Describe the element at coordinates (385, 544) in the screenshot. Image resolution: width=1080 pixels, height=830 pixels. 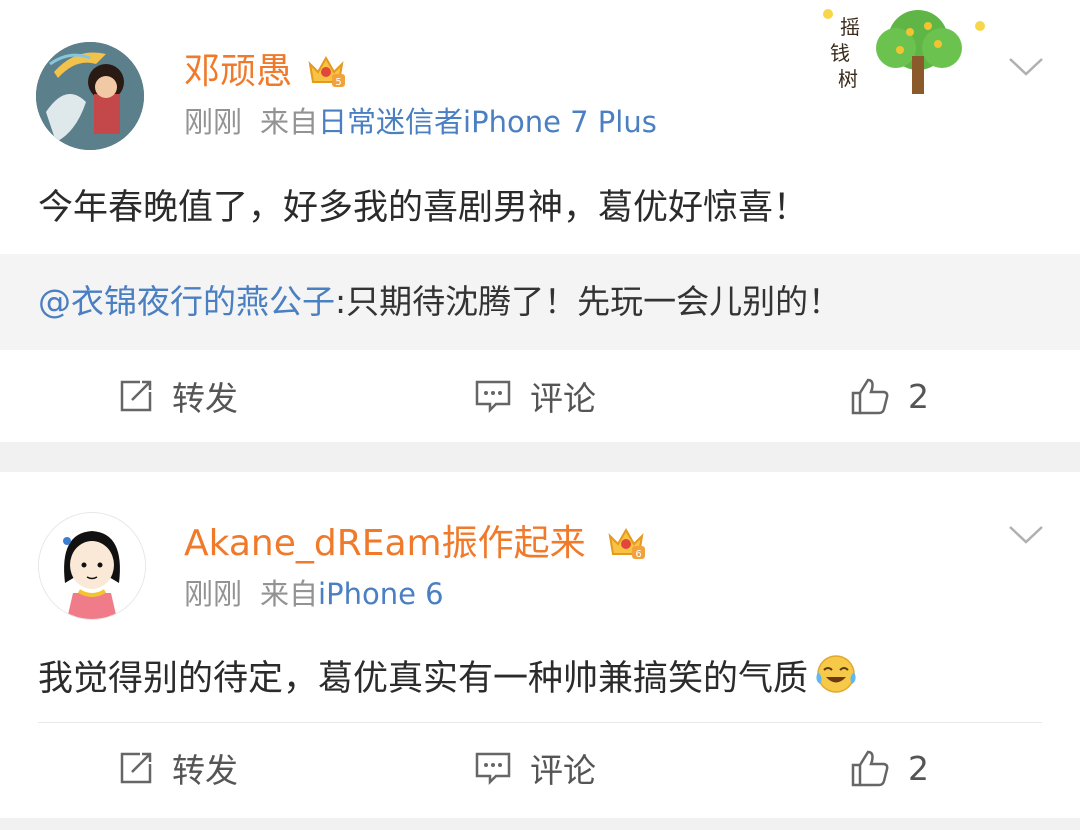
I see `username: Akane_dREam振作起来` at that location.